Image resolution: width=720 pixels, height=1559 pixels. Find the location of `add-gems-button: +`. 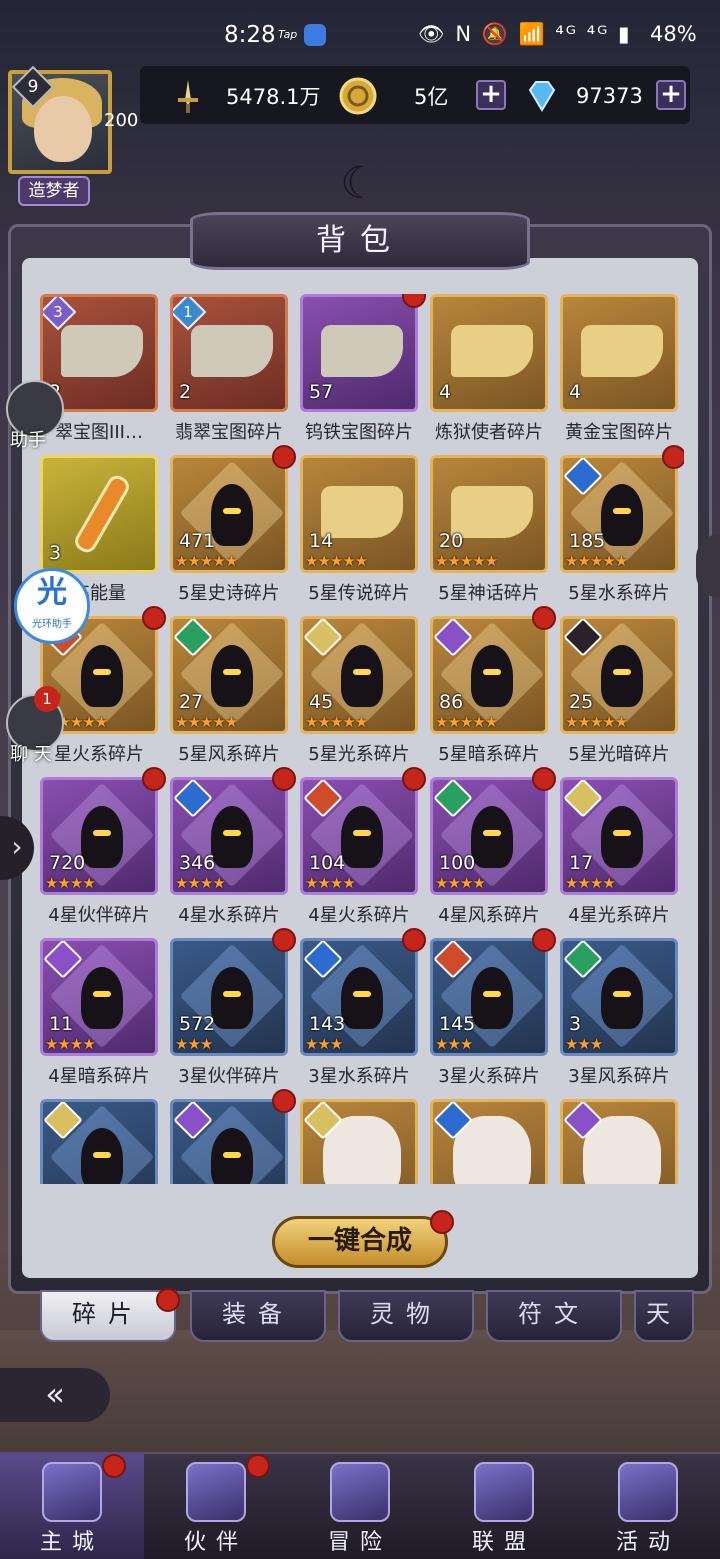

add-gems-button: + is located at coordinates (671, 95).